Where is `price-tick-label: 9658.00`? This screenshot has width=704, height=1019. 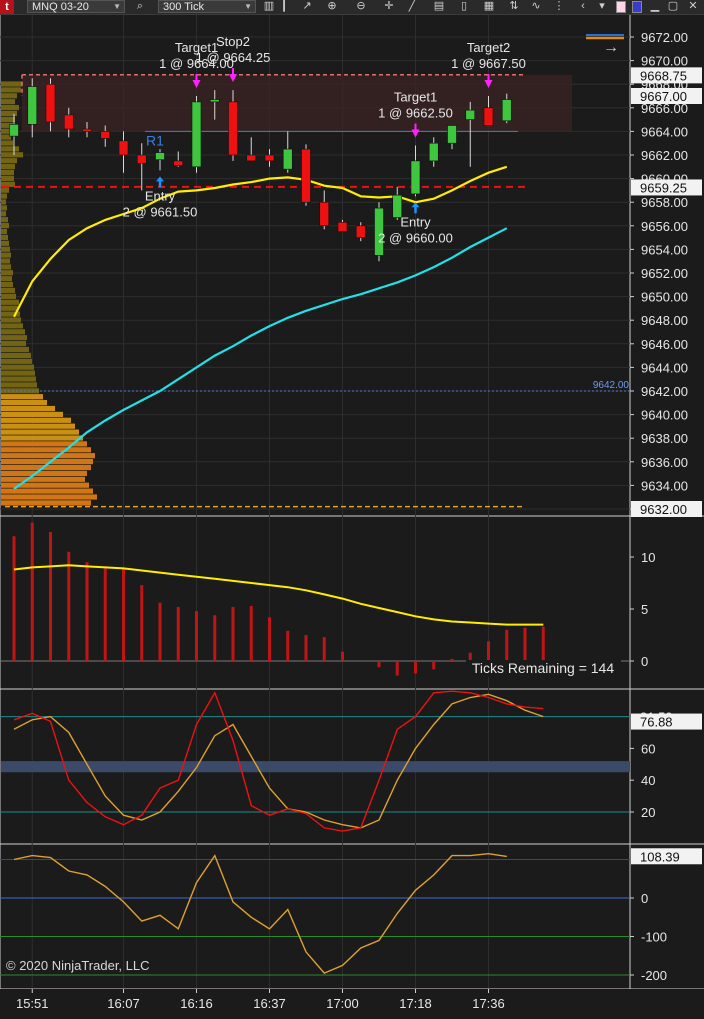 price-tick-label: 9658.00 is located at coordinates (664, 202).